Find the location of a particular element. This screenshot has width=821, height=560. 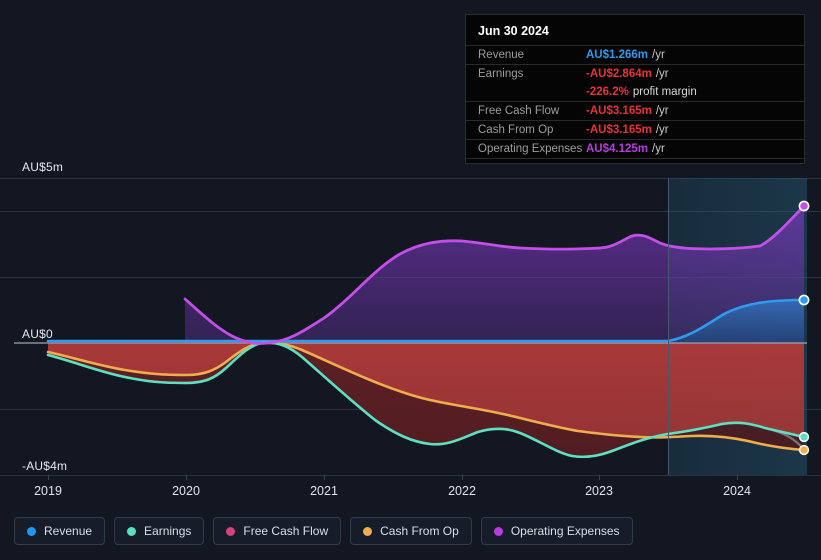

legend-item-cash-from-op: Cash From Op is located at coordinates (411, 531).